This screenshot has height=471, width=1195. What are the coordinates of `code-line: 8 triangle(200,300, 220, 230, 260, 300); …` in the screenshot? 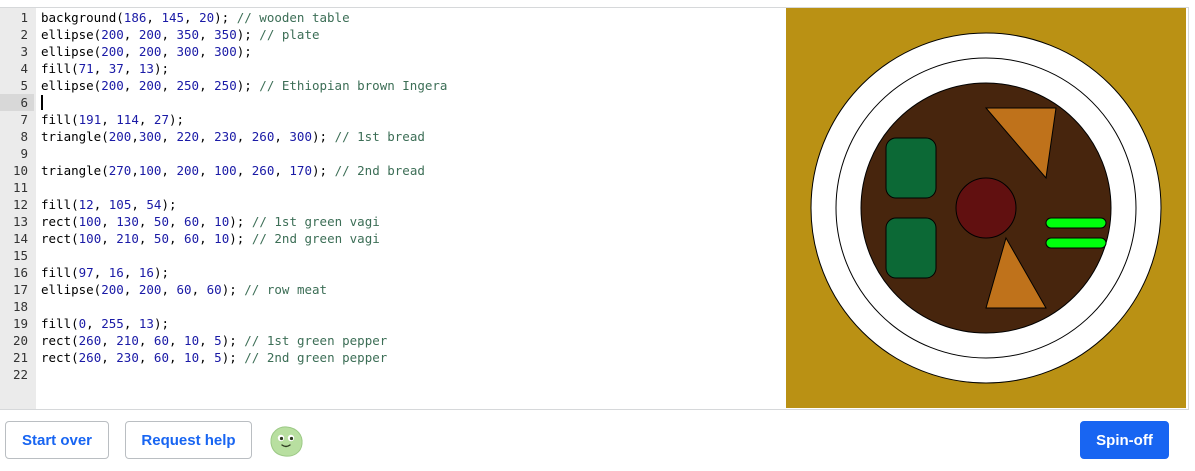 It's located at (392, 136).